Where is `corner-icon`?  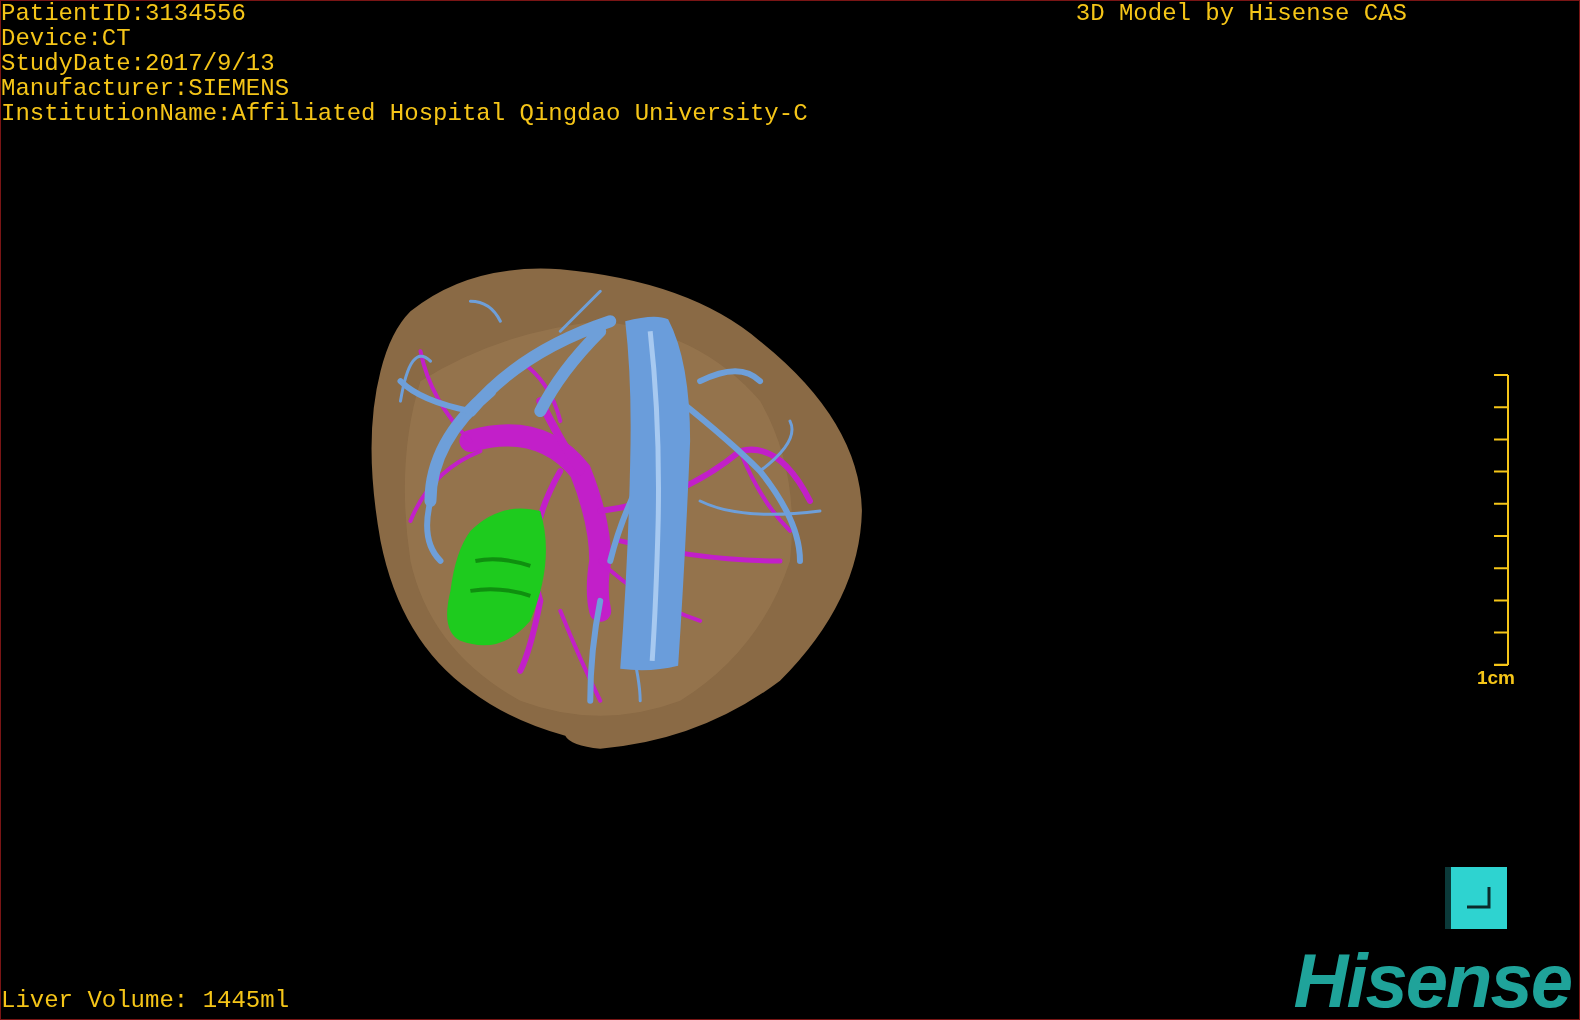
corner-icon is located at coordinates (1479, 898).